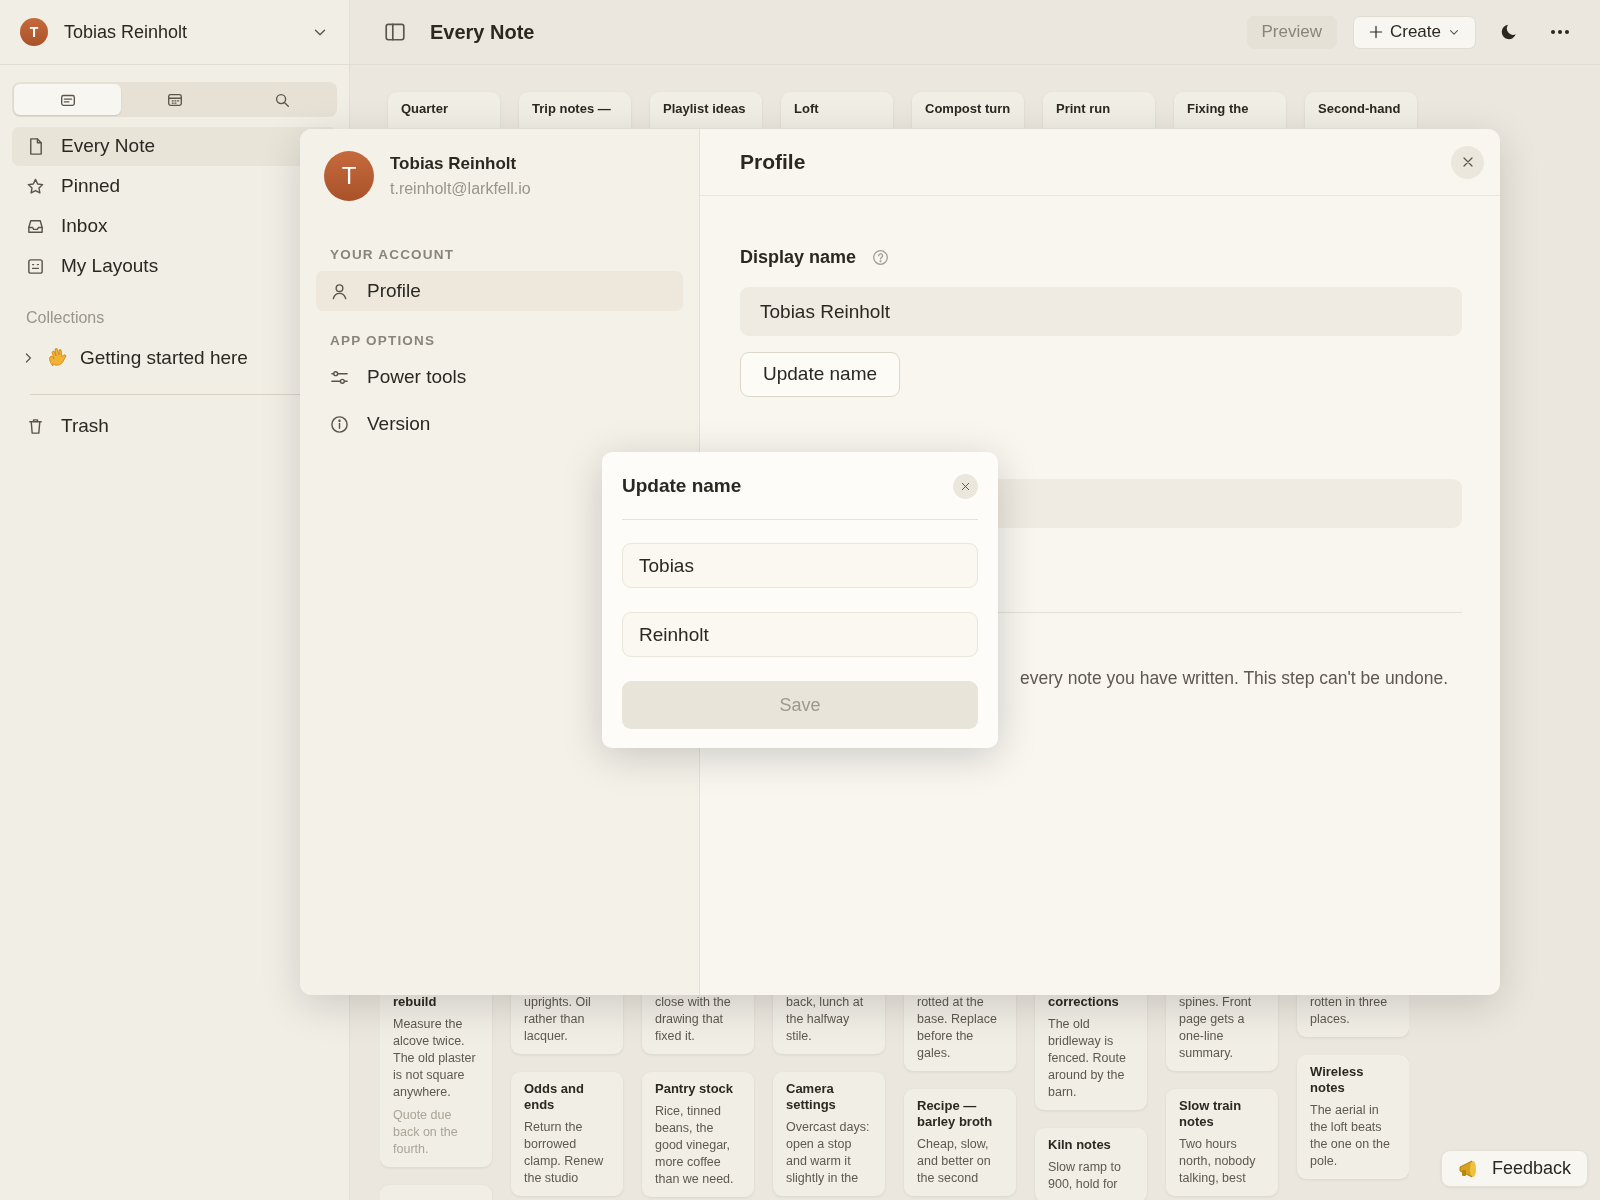  Describe the element at coordinates (426, 1132) in the screenshot. I see `note-footnote: Quote due back on the fourth.` at that location.